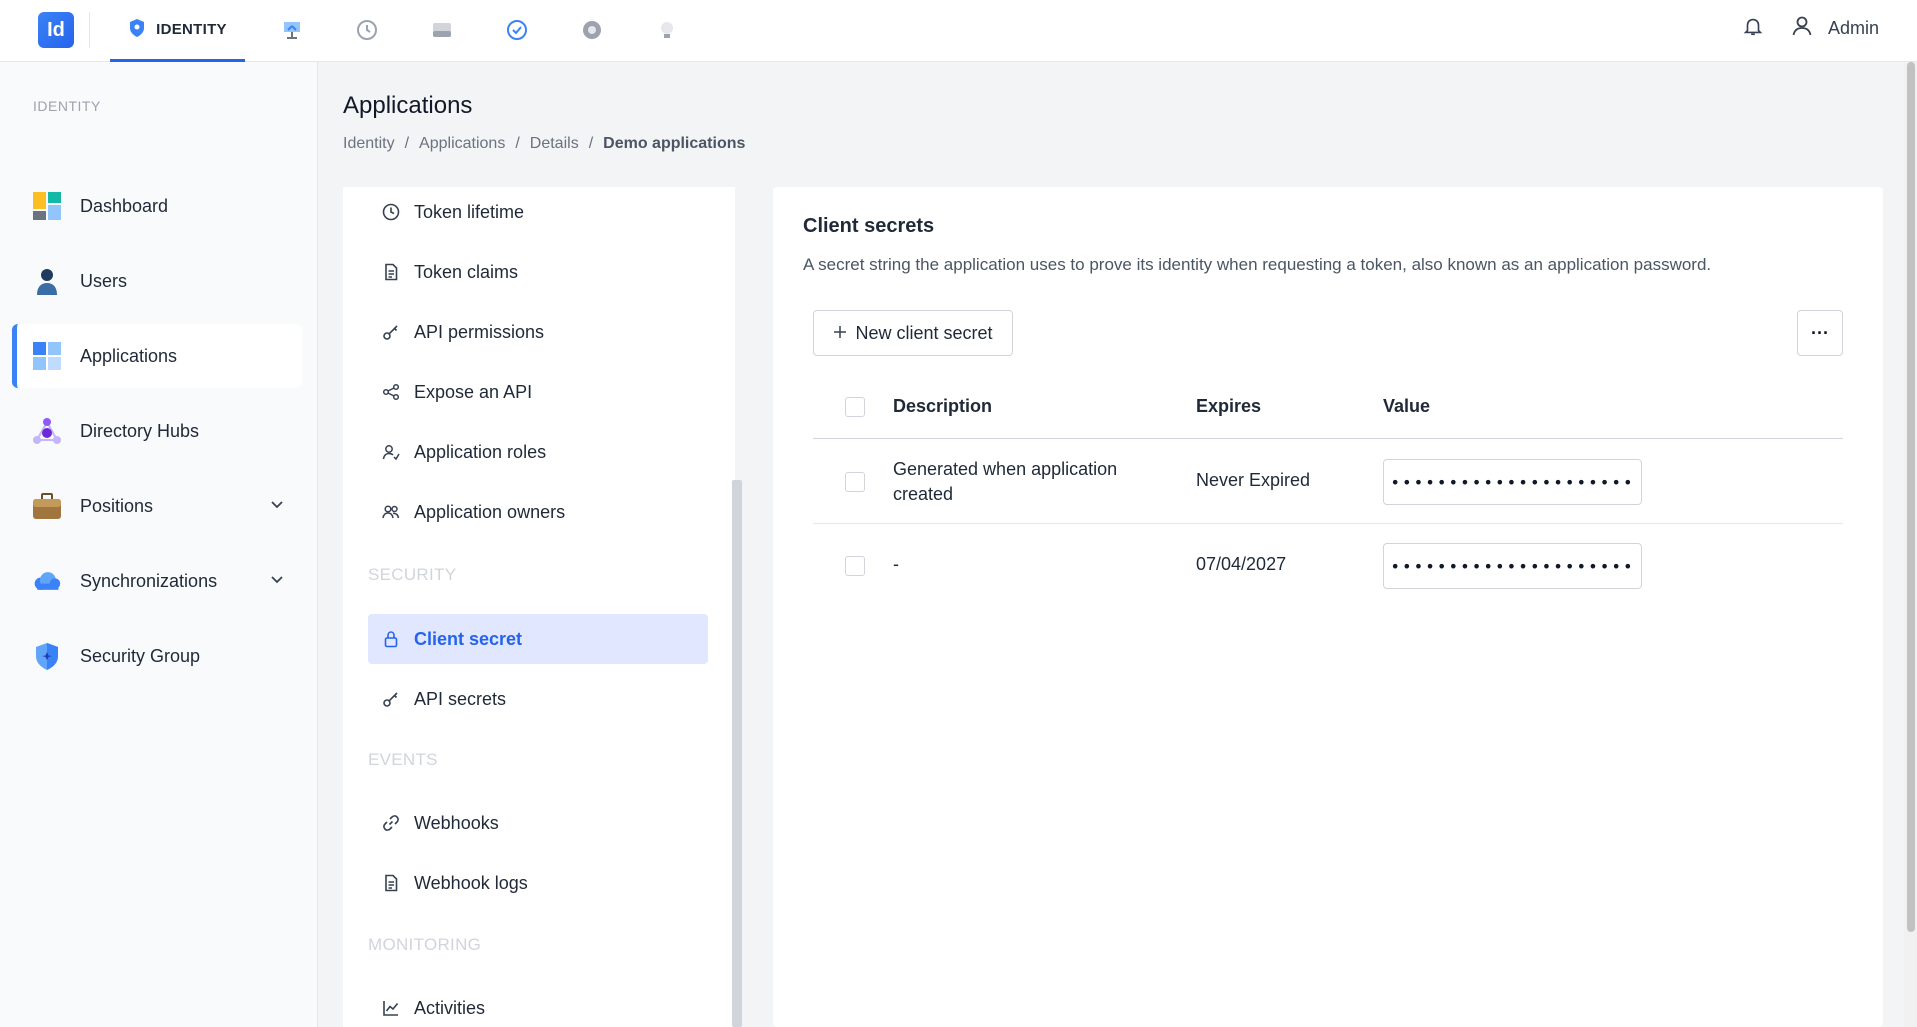 Image resolution: width=1917 pixels, height=1027 pixels. Describe the element at coordinates (157, 281) in the screenshot. I see `sidebar-item-users: Users` at that location.